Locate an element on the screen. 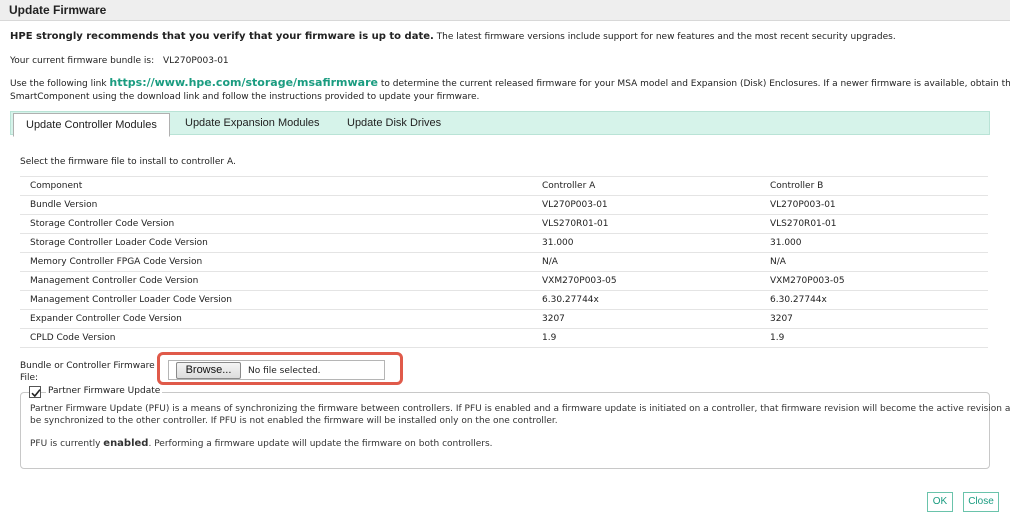 This screenshot has width=1010, height=522. table-row: Bundle Version VL270P003-01 VL270P003-01 is located at coordinates (504, 205).